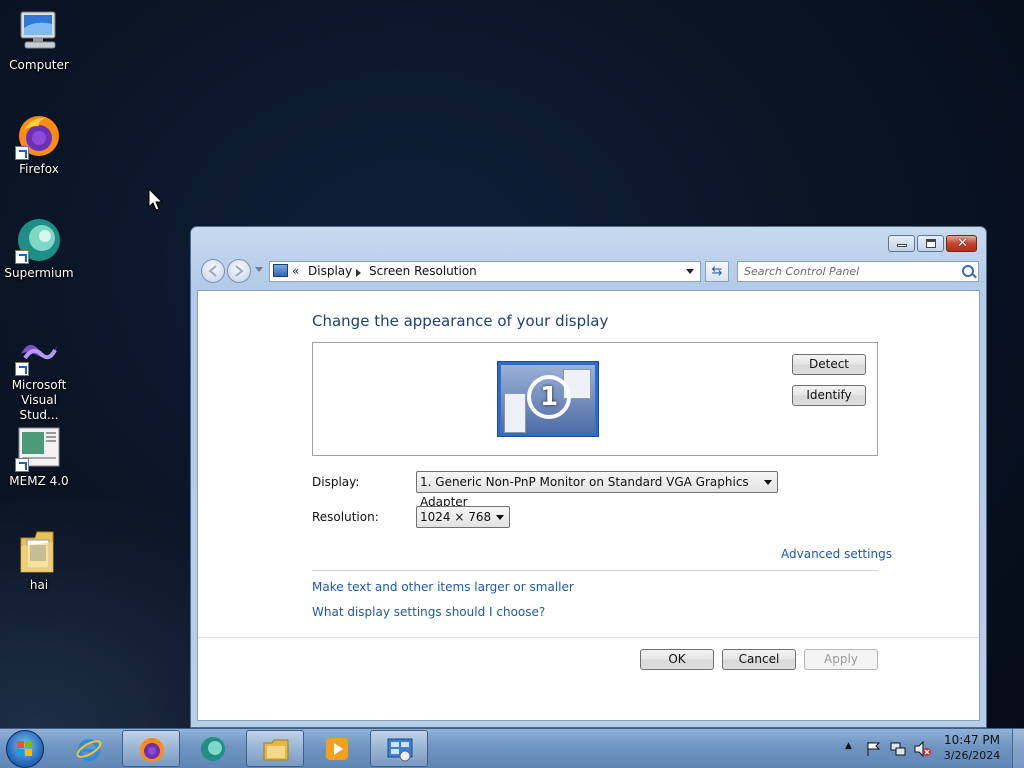  I want to click on search-box, so click(858, 271).